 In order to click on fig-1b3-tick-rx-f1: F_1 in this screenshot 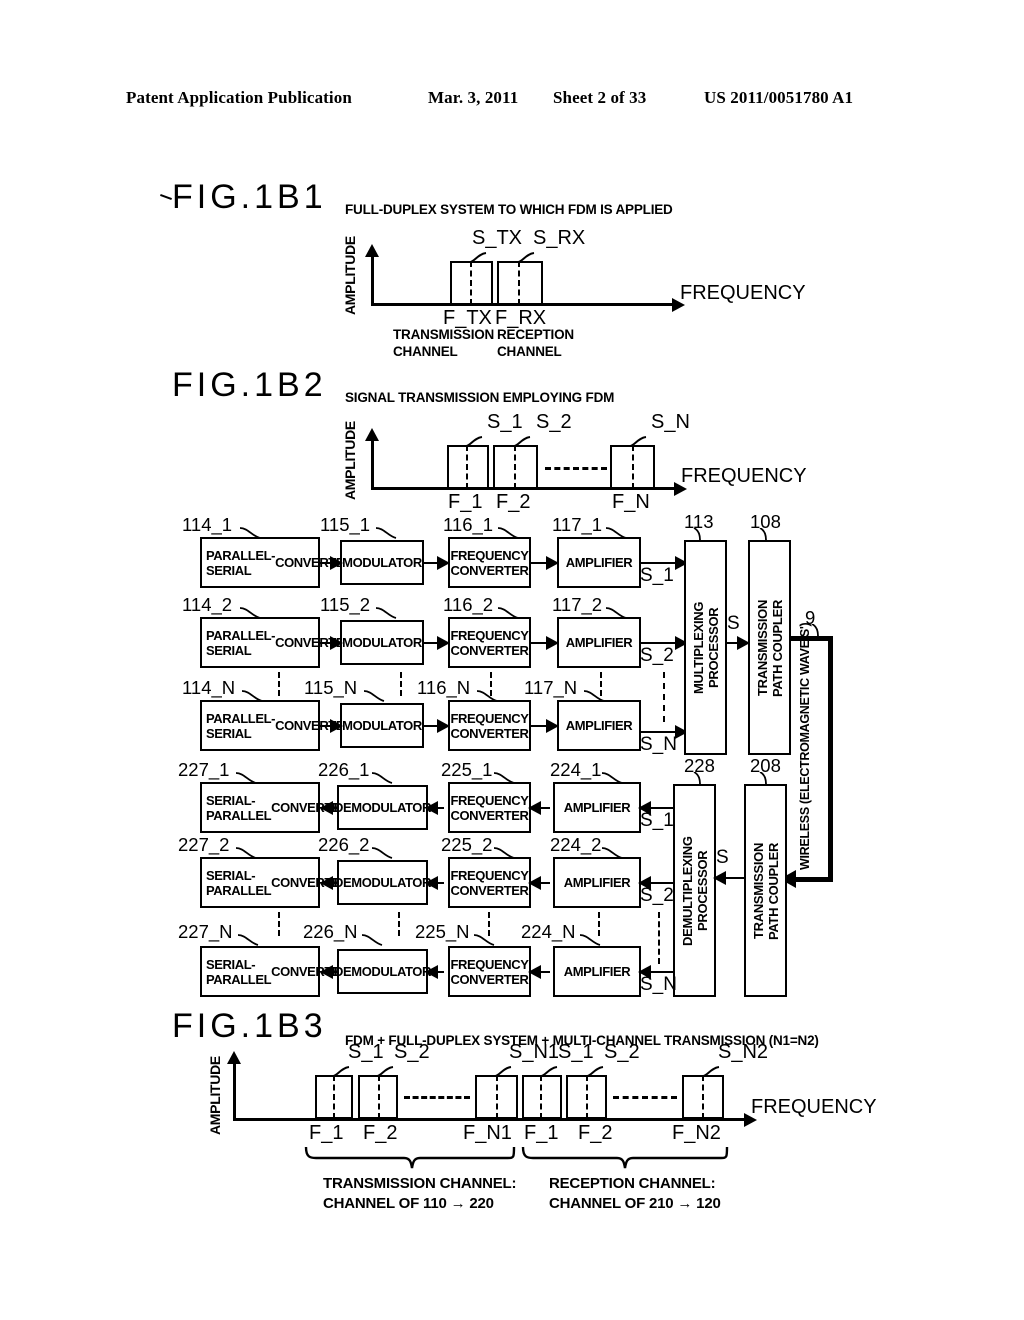, I will do `click(541, 1133)`.